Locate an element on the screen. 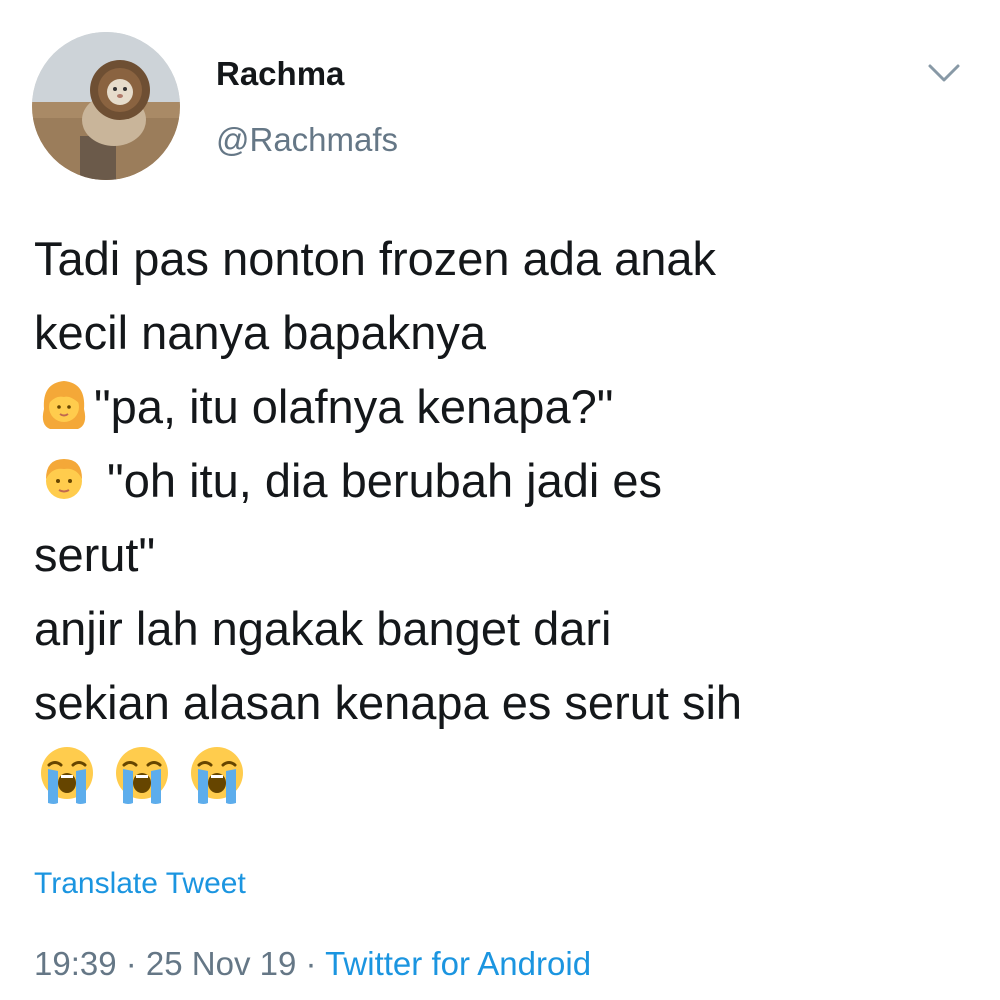 The height and width of the screenshot is (1000, 1000). girl-emoji is located at coordinates (64, 405).